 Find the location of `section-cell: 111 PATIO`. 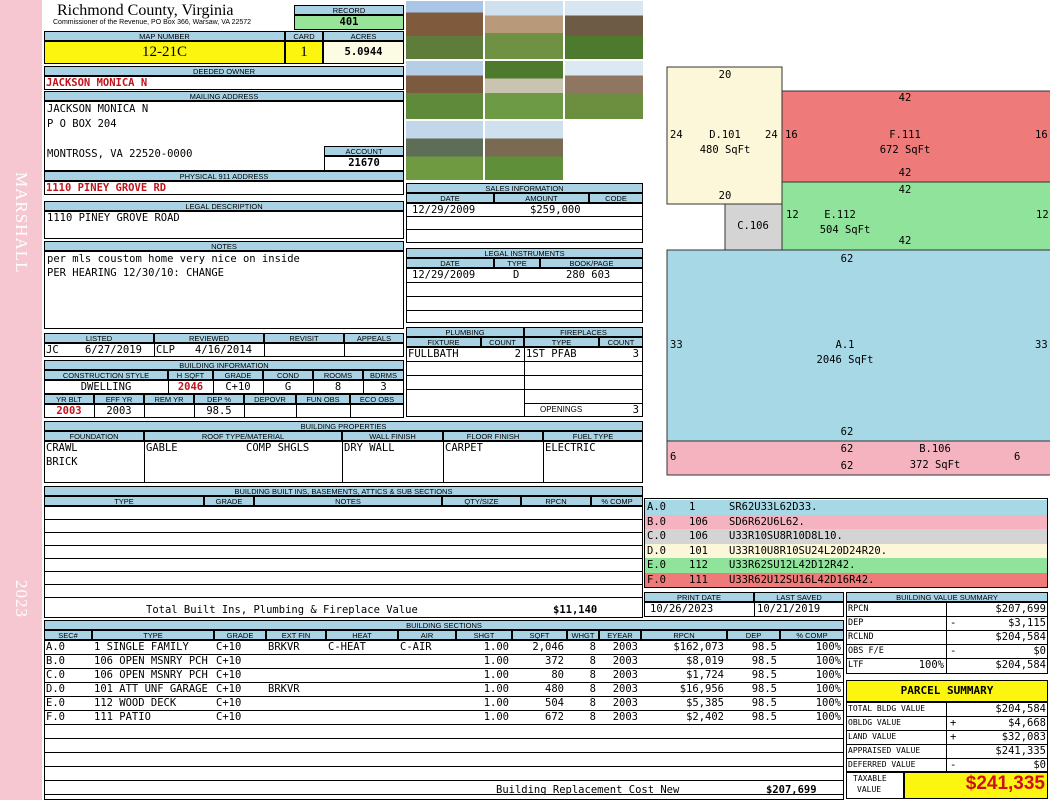

section-cell: 111 PATIO is located at coordinates (122, 717).